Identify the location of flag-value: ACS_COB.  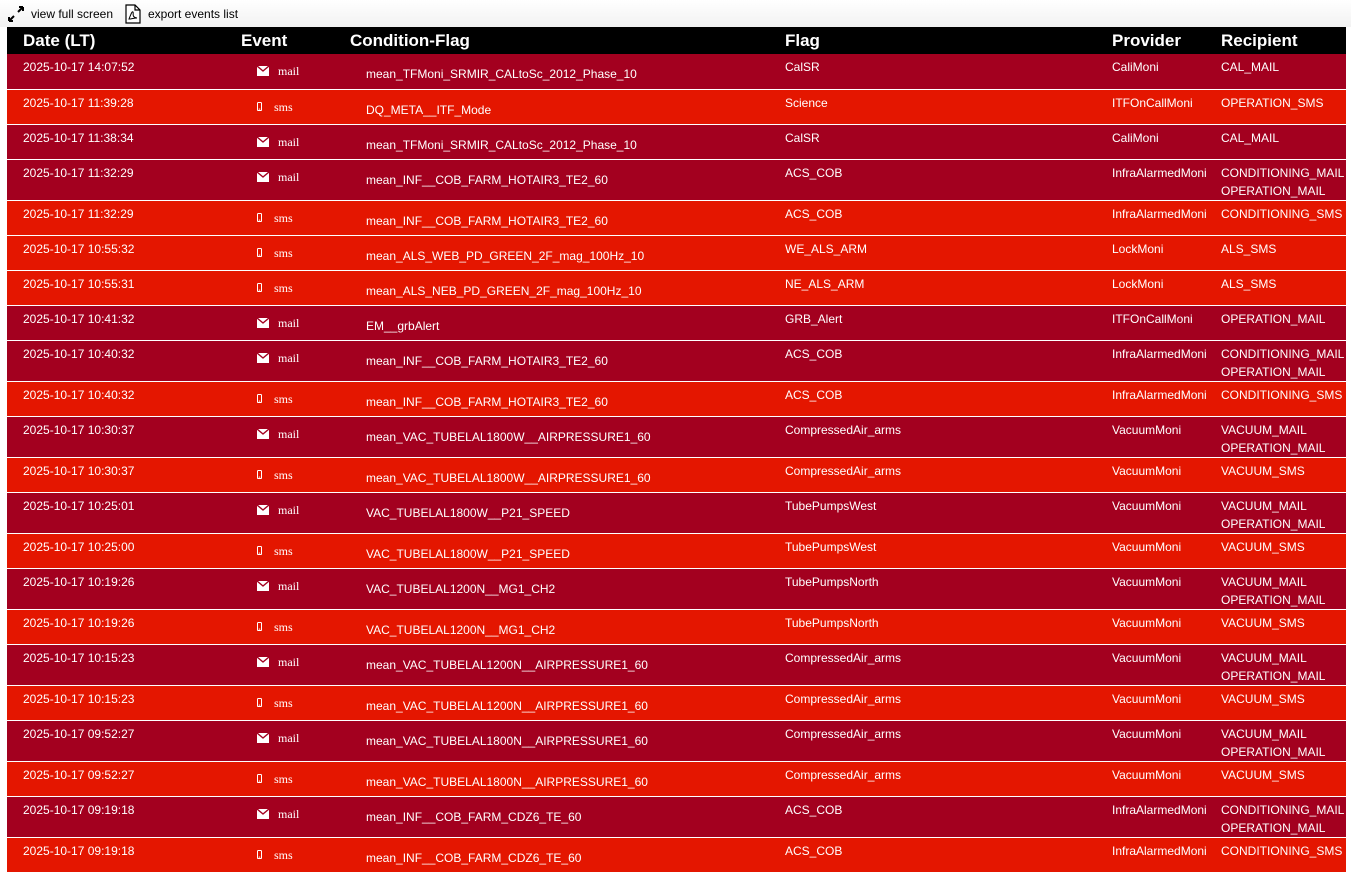
(814, 850).